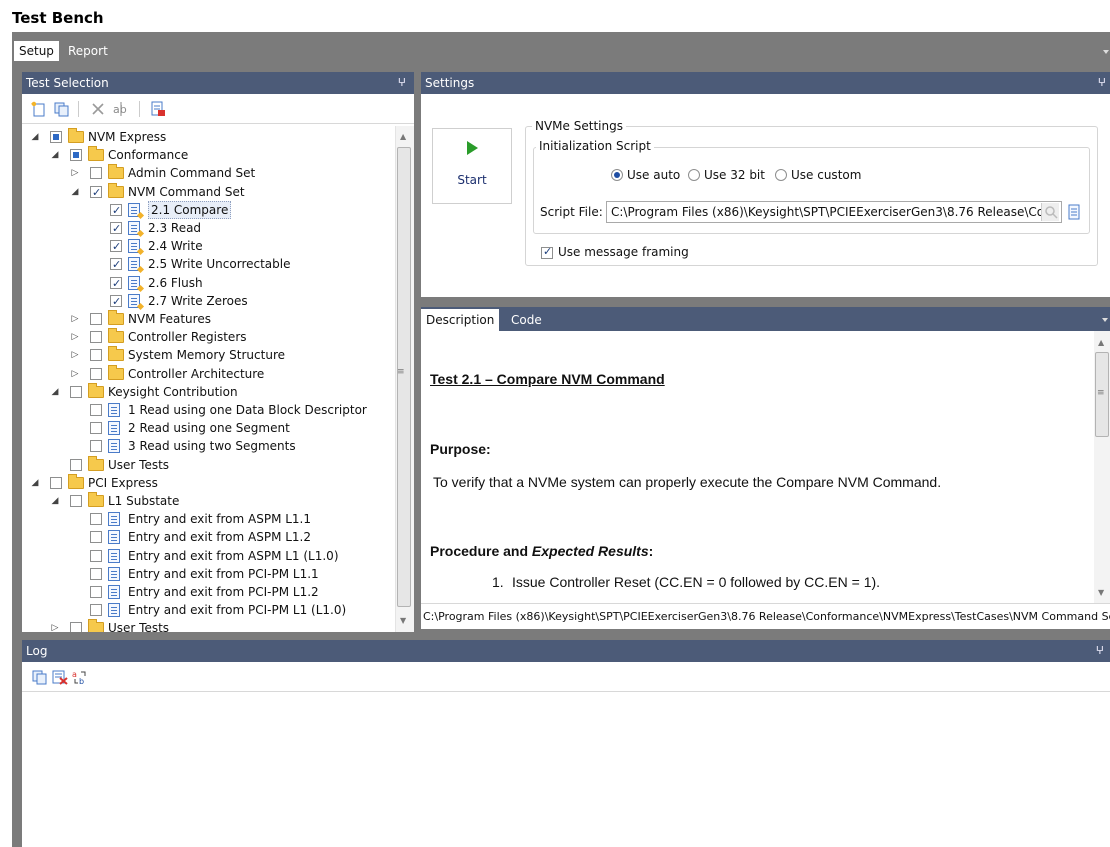  Describe the element at coordinates (208, 501) in the screenshot. I see `tree-item: ◢ L1 Substate` at that location.